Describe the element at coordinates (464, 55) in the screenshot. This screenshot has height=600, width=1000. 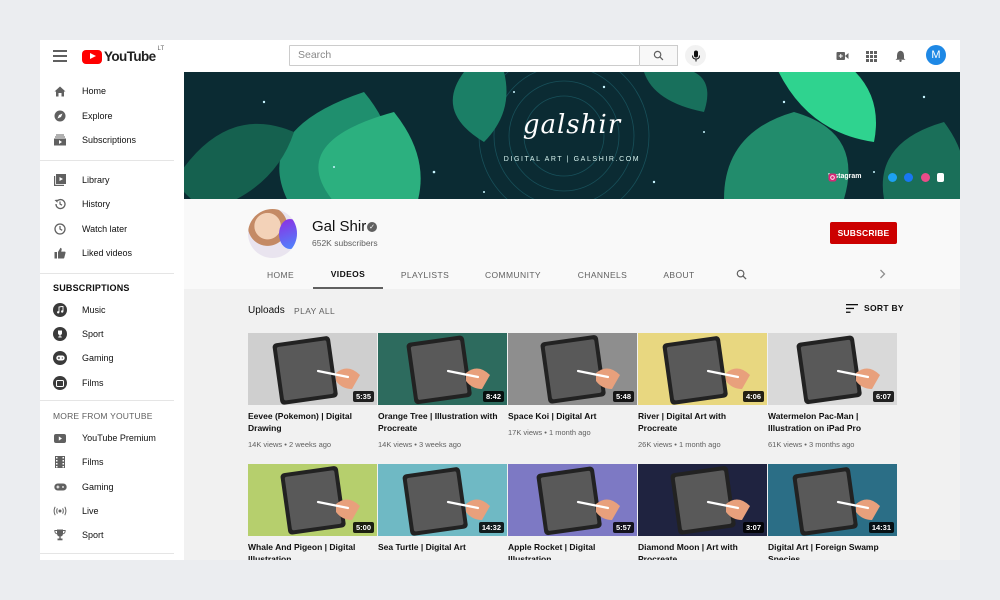
I see `search-input: Search` at that location.